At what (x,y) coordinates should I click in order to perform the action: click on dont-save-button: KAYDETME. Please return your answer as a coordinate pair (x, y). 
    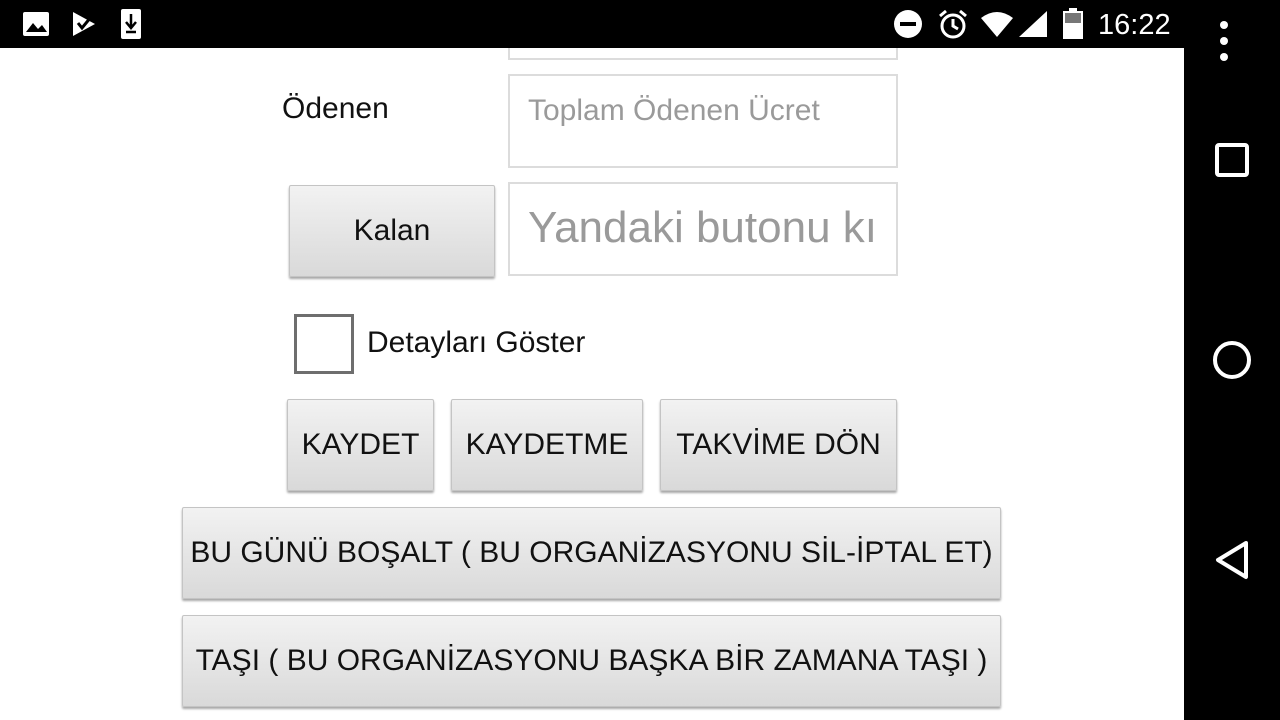
    Looking at the image, I should click on (547, 445).